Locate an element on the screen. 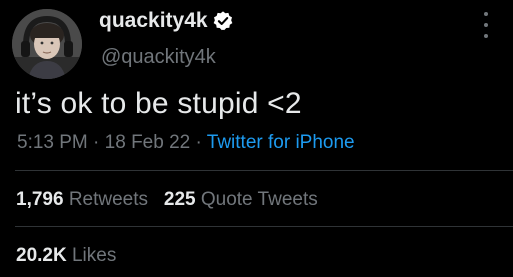 The height and width of the screenshot is (277, 513). author-name: quackity4k is located at coordinates (166, 21).